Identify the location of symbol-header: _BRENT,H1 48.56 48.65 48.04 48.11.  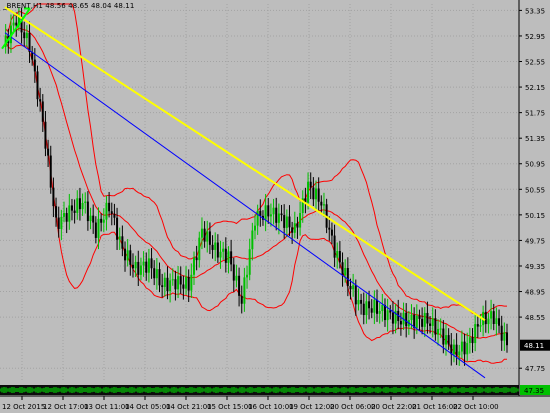
(69, 6).